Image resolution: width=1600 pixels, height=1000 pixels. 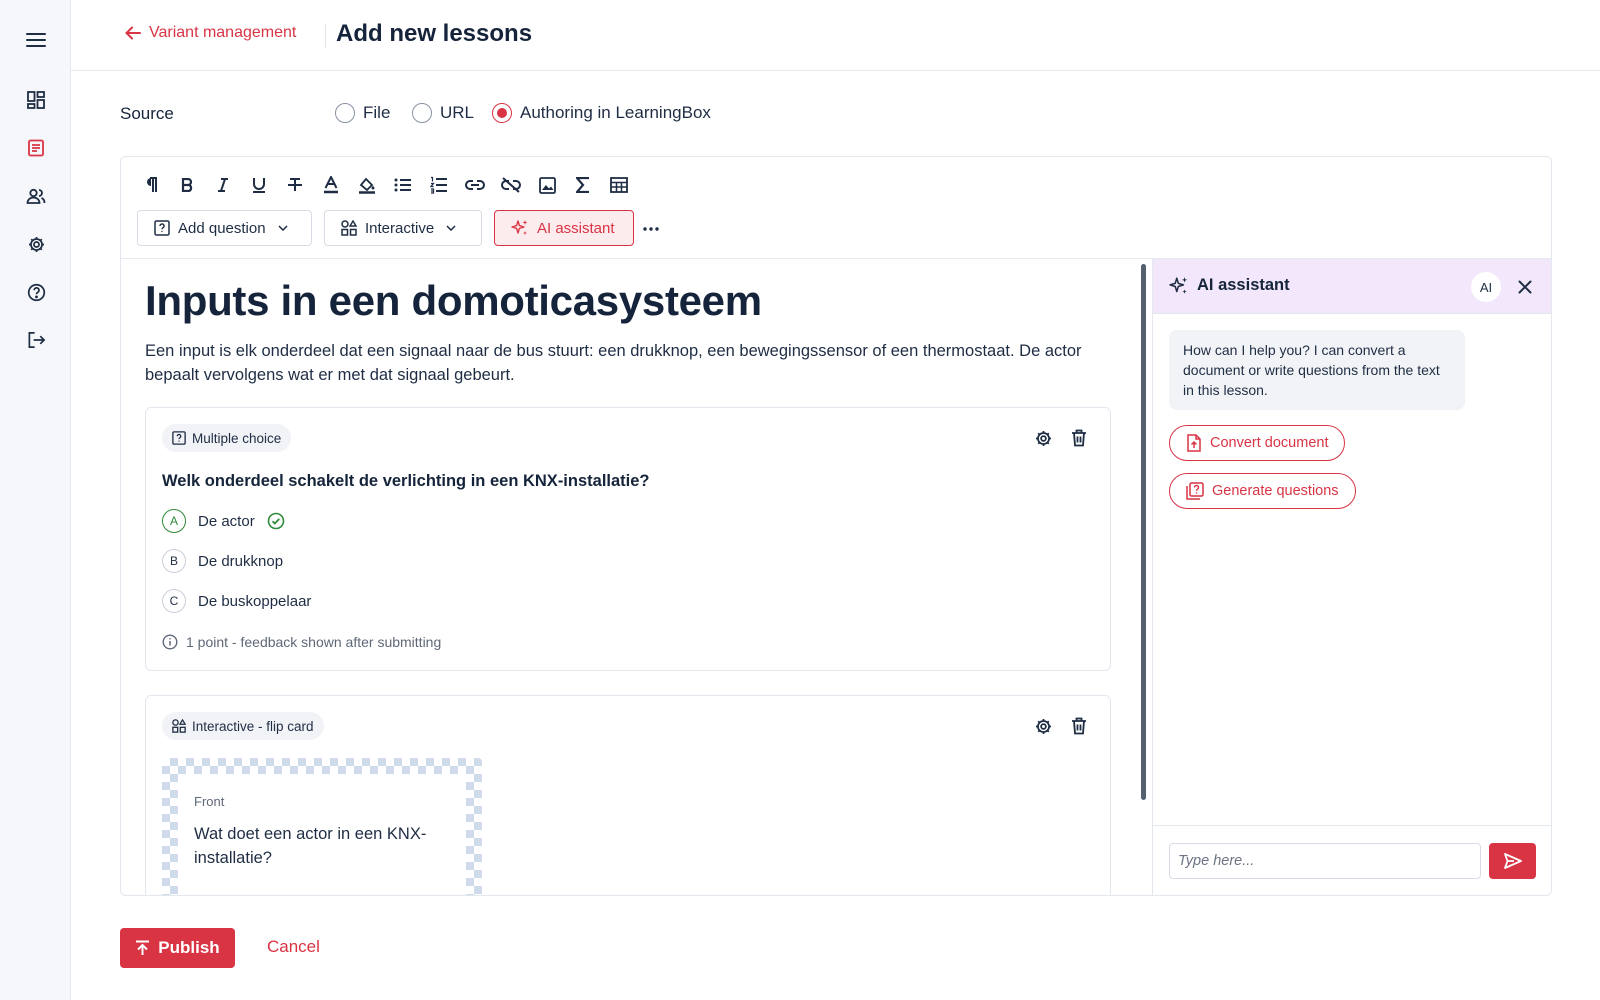 What do you see at coordinates (362, 113) in the screenshot?
I see `source-radio-file: File` at bounding box center [362, 113].